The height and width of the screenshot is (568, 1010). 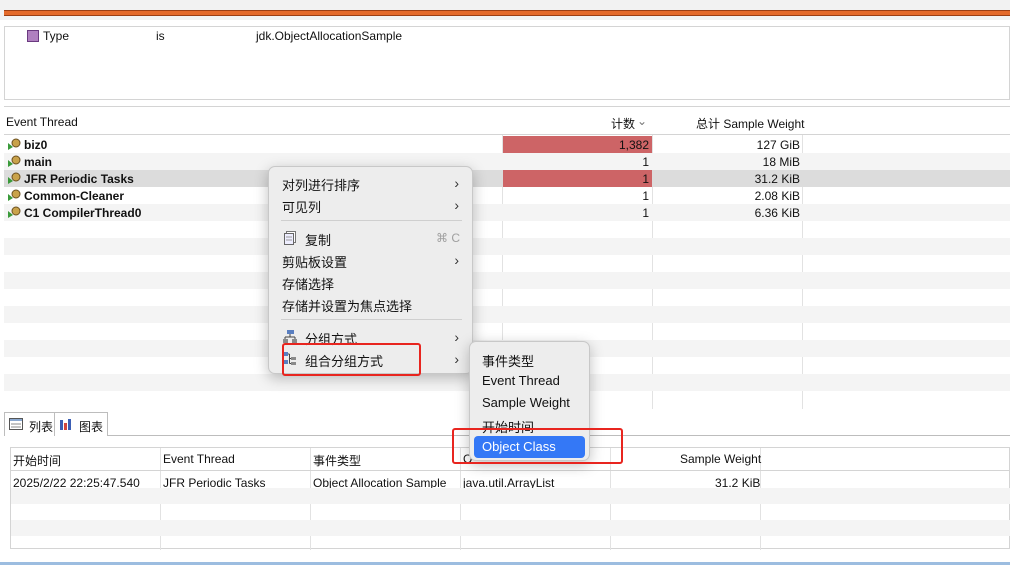 I want to click on progress-bar, so click(x=507, y=13).